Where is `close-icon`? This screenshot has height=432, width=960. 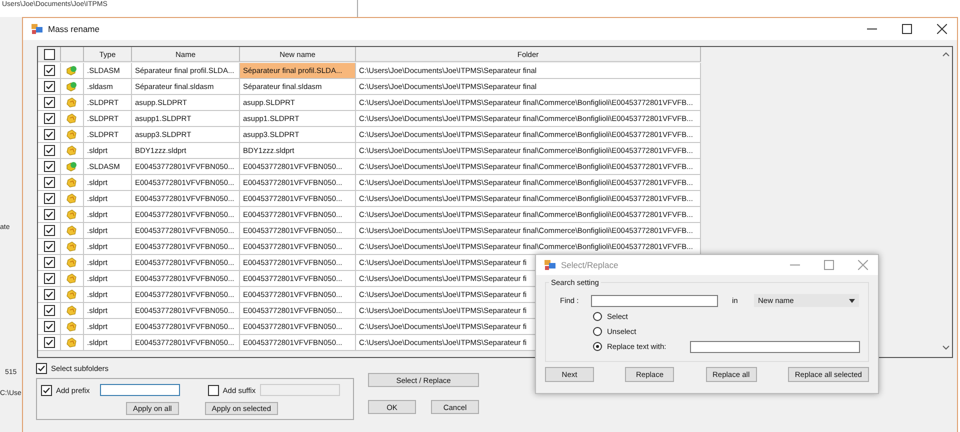
close-icon is located at coordinates (942, 29).